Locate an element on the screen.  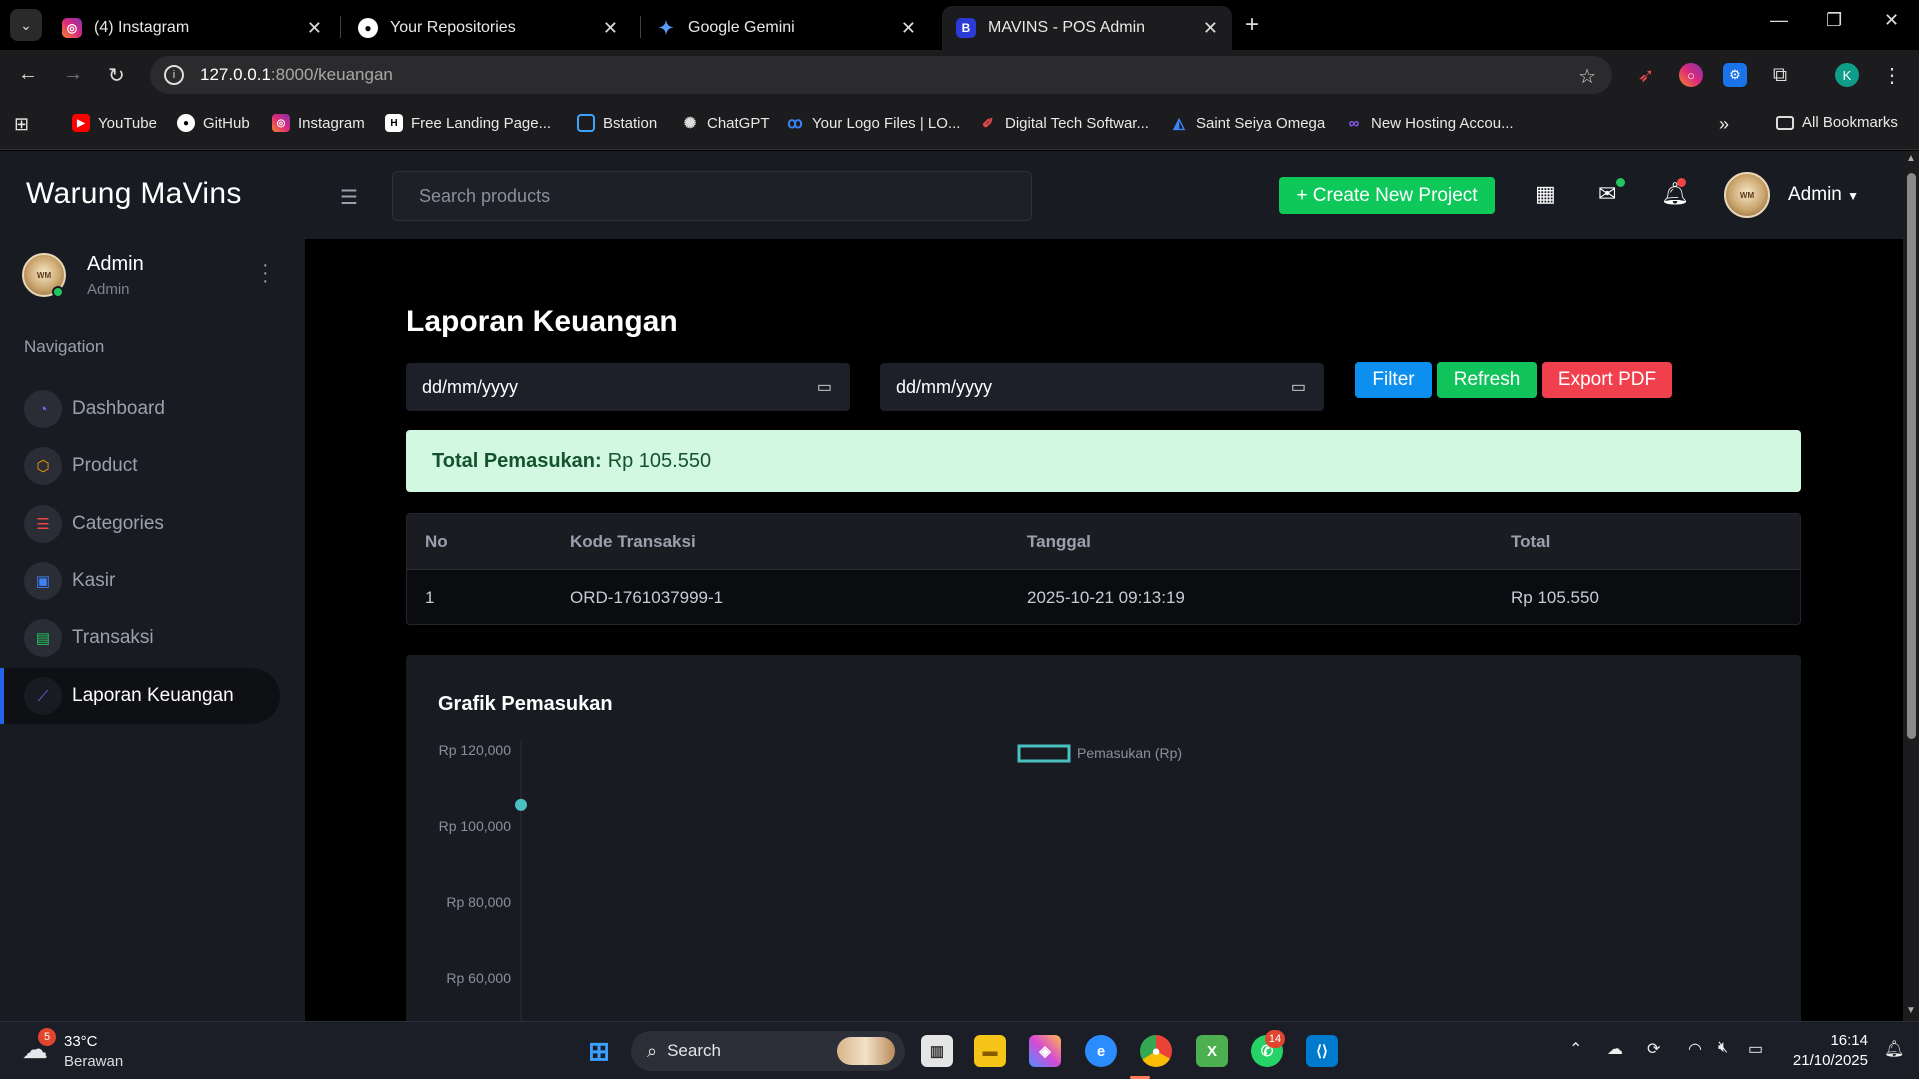
clock-time: 16:14 is located at coordinates (1828, 1040).